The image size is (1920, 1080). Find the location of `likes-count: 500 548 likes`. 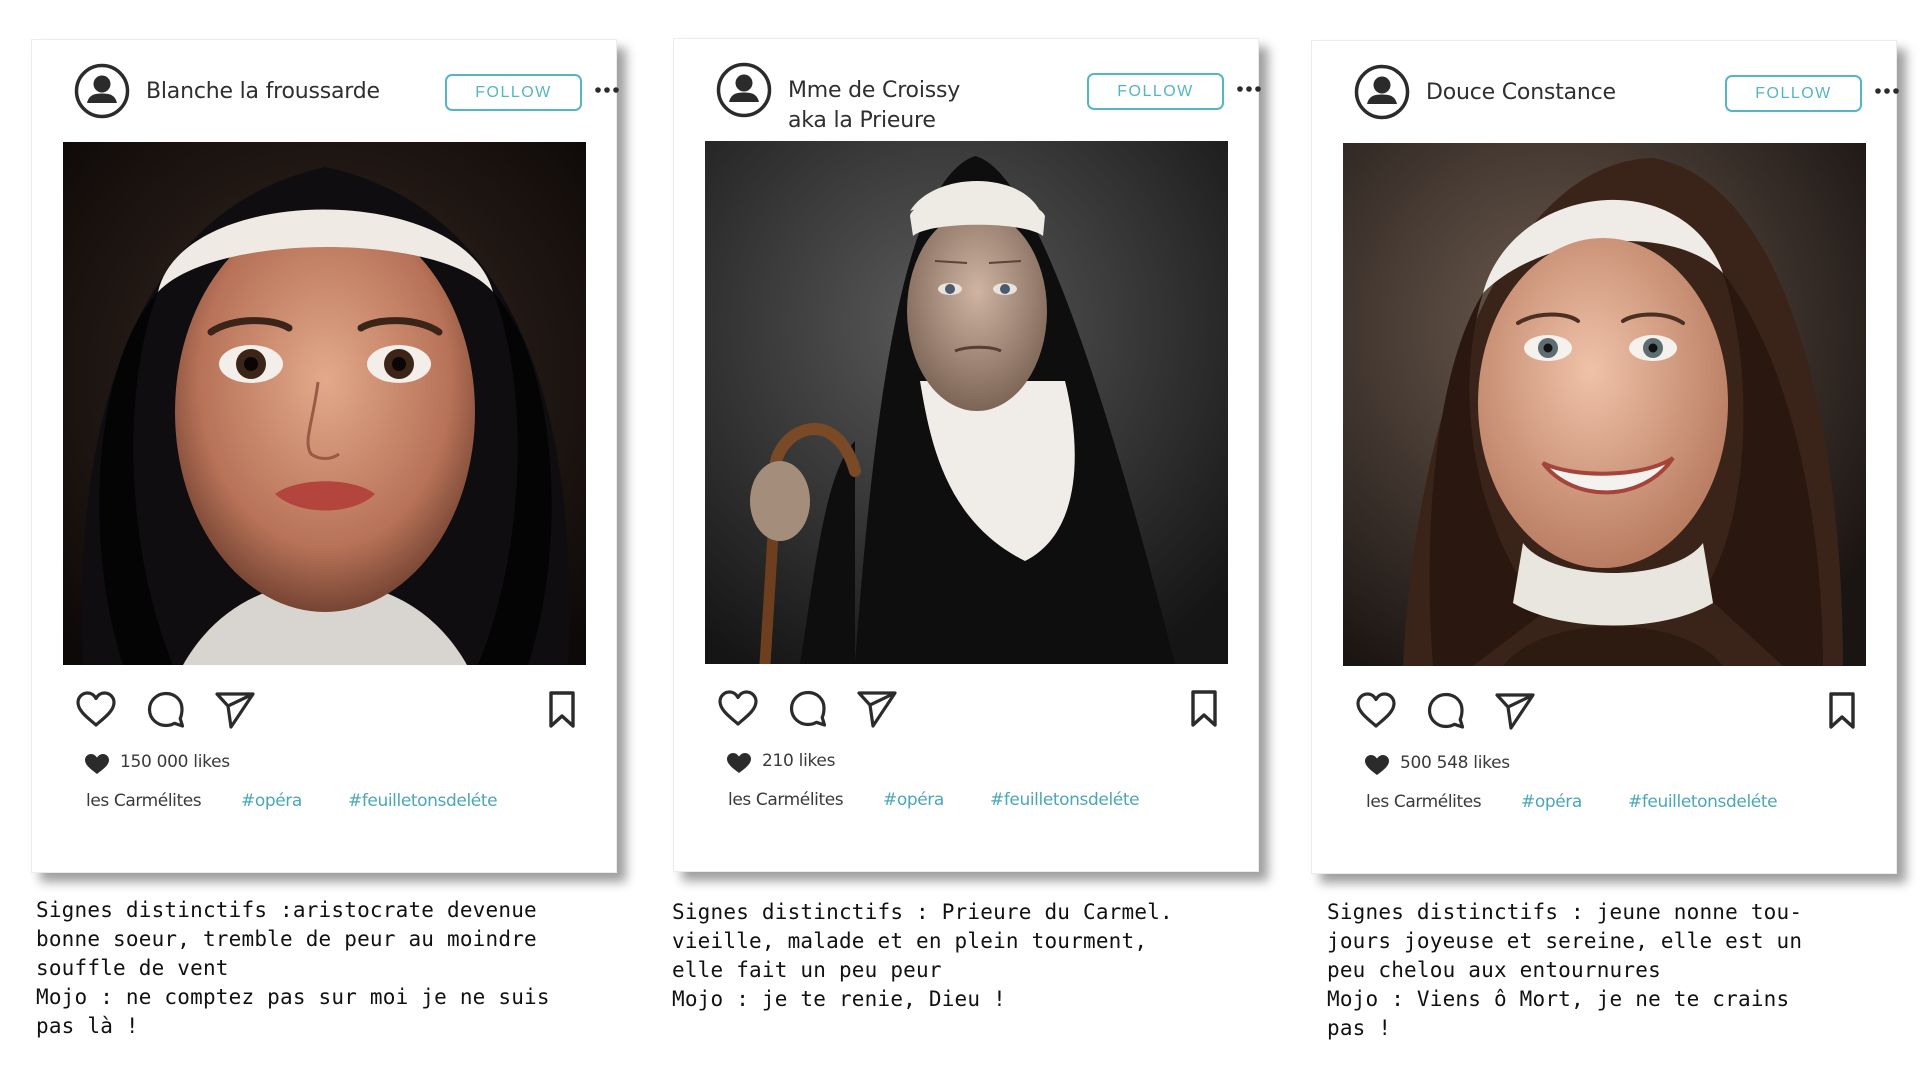

likes-count: 500 548 likes is located at coordinates (1455, 763).